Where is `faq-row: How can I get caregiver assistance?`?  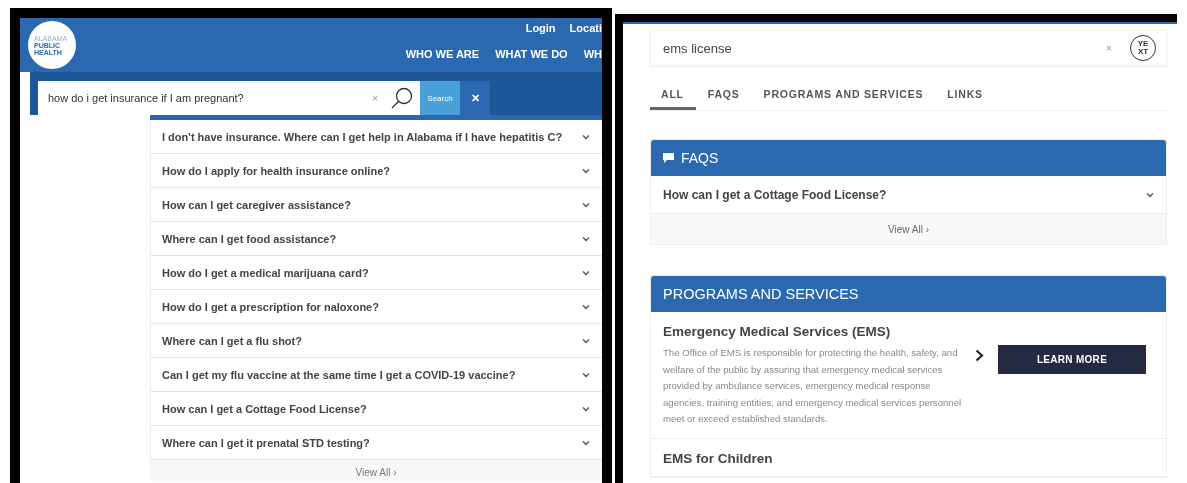
faq-row: How can I get caregiver assistance? is located at coordinates (376, 205).